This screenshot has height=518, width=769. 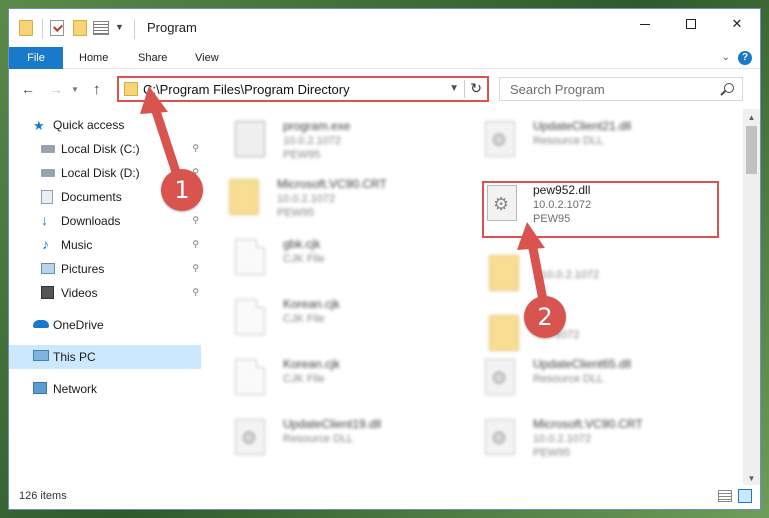 What do you see at coordinates (311, 304) in the screenshot?
I see `file-name: Korean.cjk` at bounding box center [311, 304].